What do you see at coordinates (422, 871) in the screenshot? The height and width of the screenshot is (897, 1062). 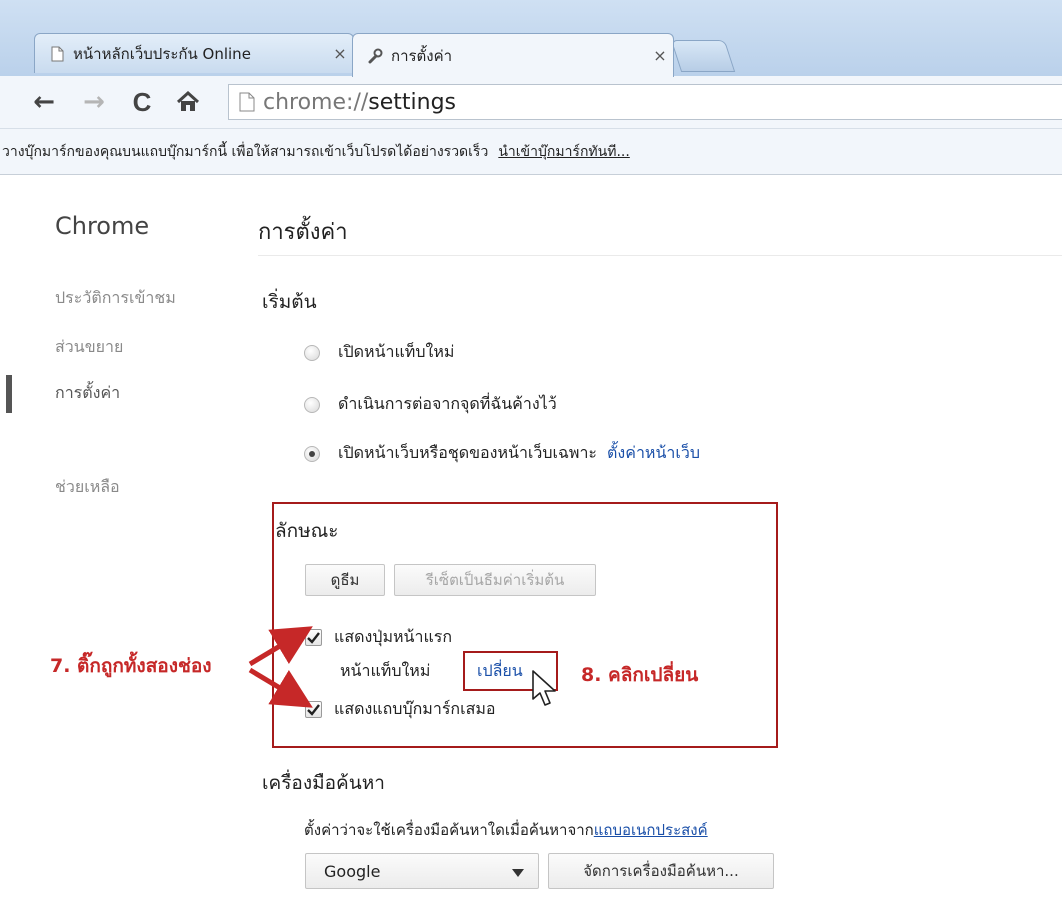 I see `search-engine-select: Google` at bounding box center [422, 871].